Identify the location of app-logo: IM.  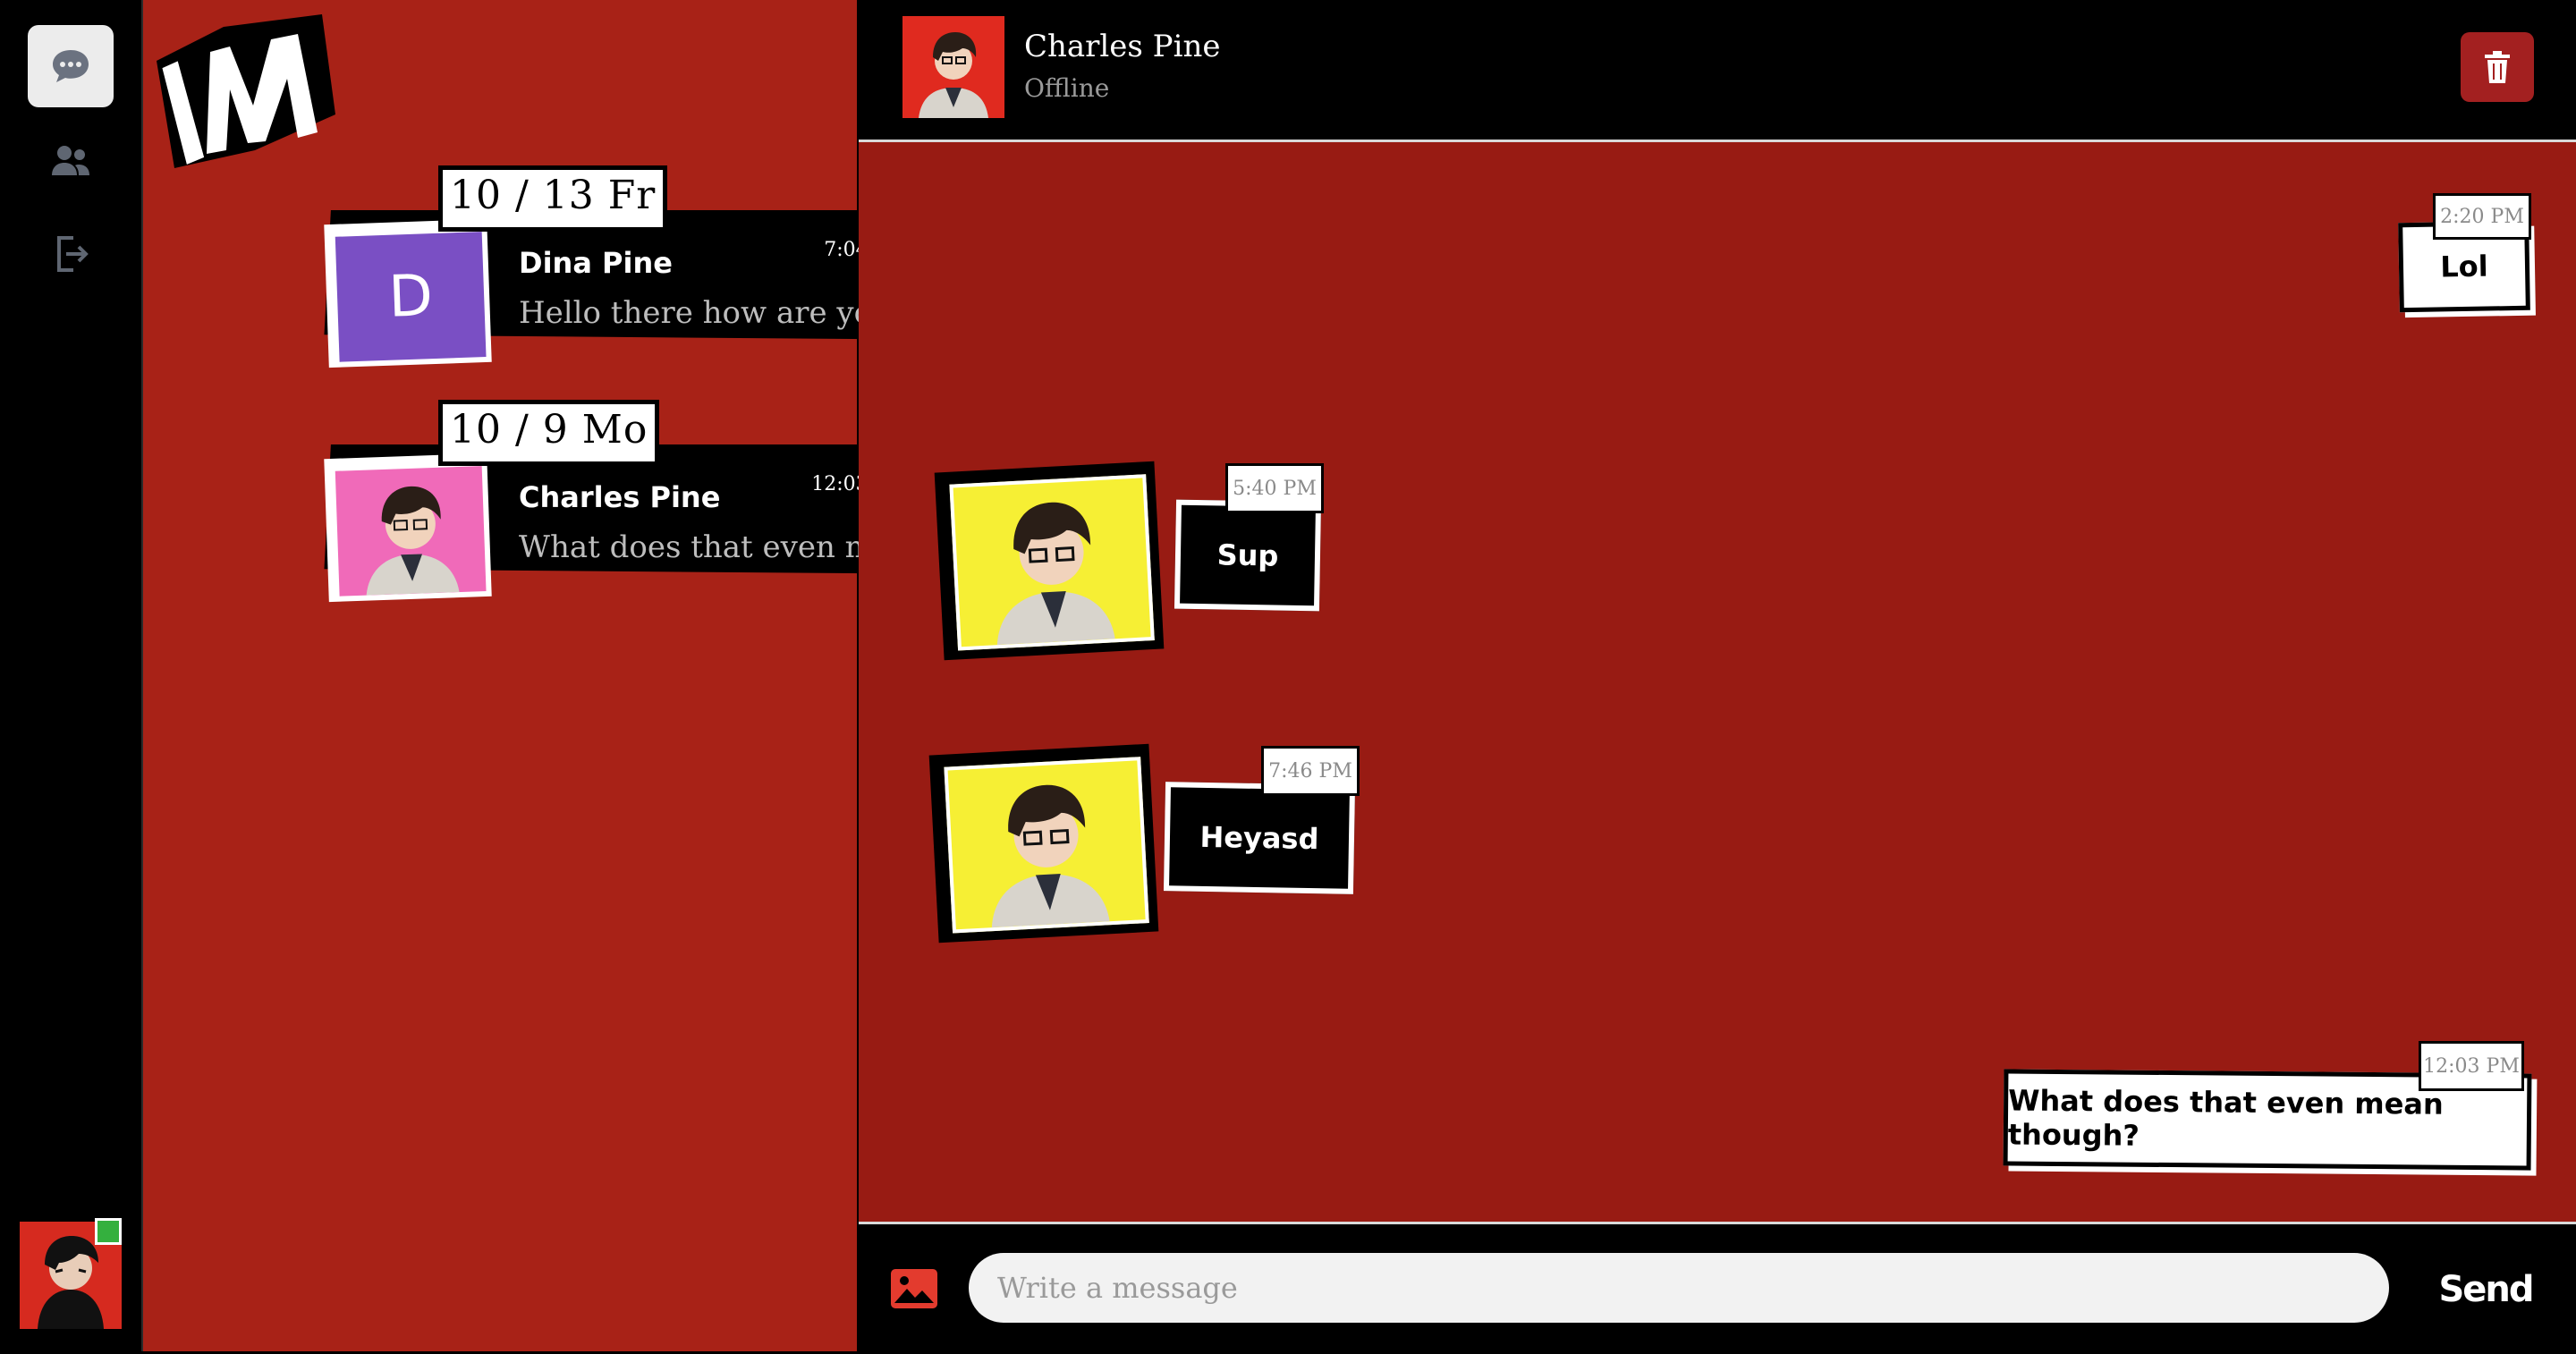
(246, 91).